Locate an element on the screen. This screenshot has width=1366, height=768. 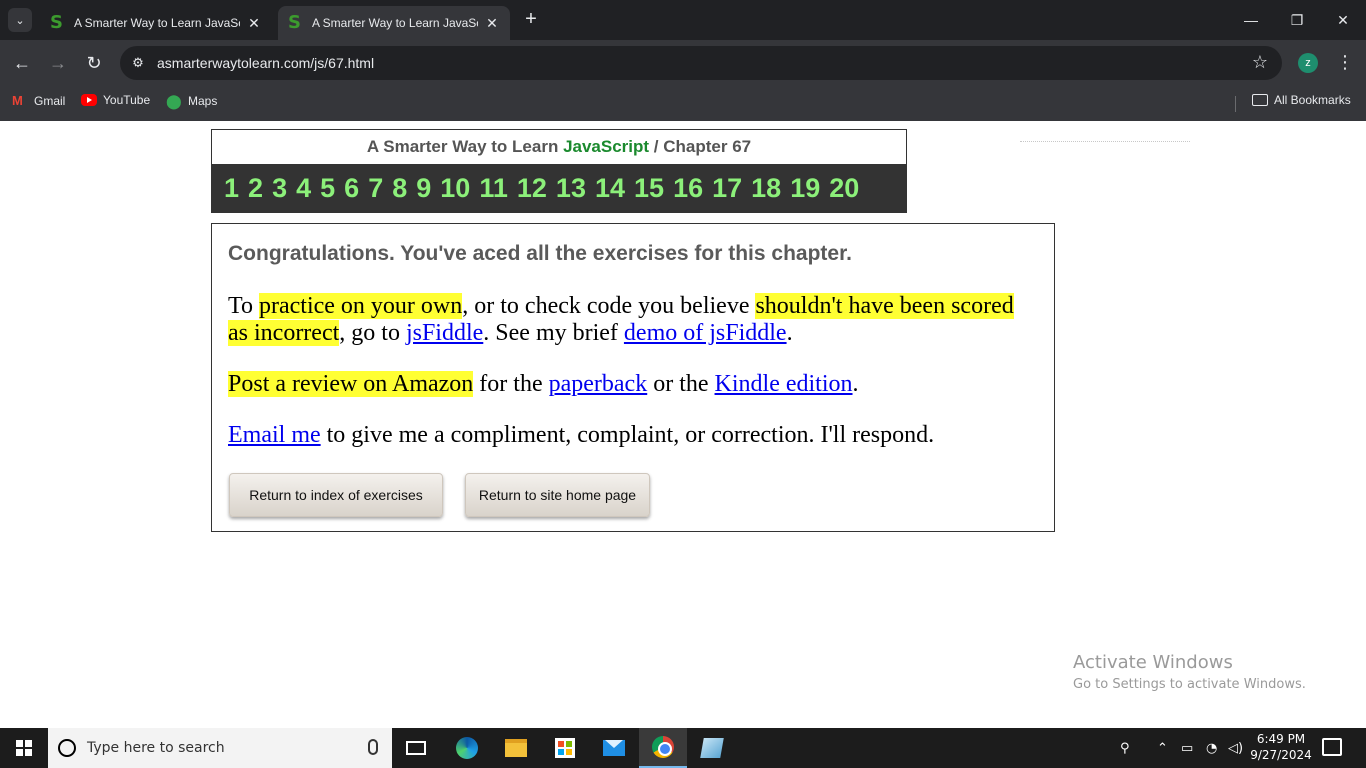
forward-button: → is located at coordinates (58, 63).